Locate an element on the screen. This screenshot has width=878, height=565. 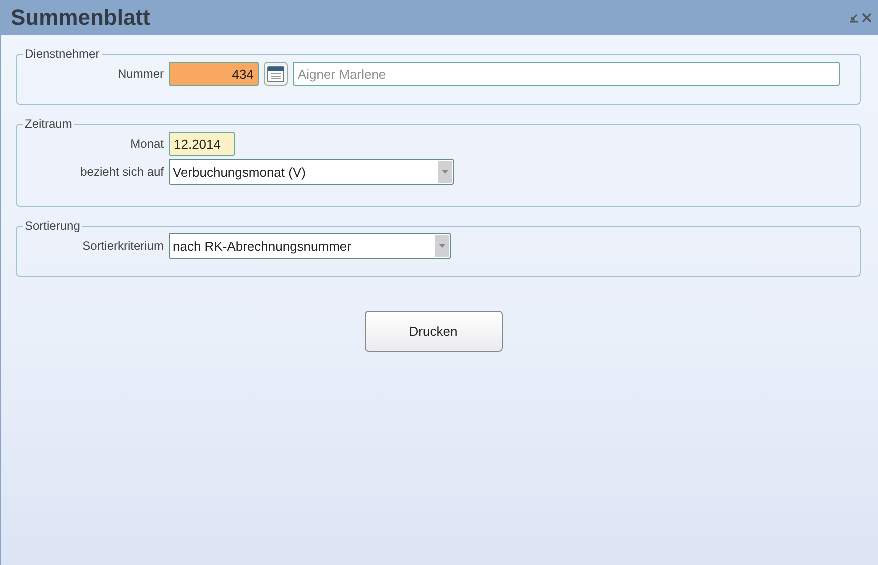
lookup-button is located at coordinates (276, 74).